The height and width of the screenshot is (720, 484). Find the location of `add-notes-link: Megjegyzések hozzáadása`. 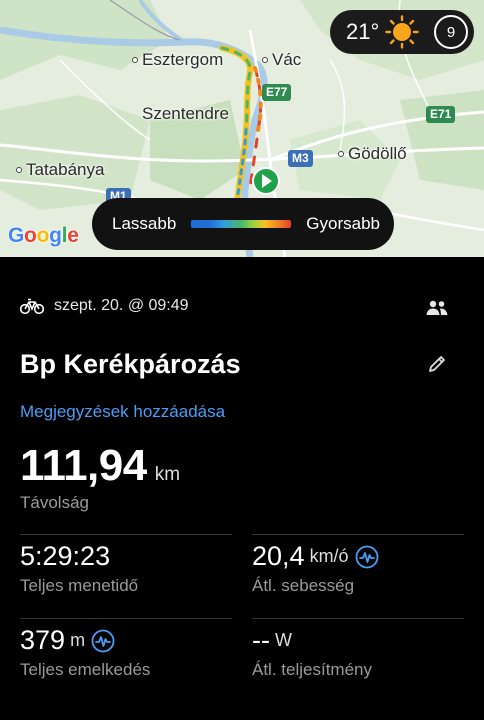

add-notes-link: Megjegyzések hozzáadása is located at coordinates (122, 412).